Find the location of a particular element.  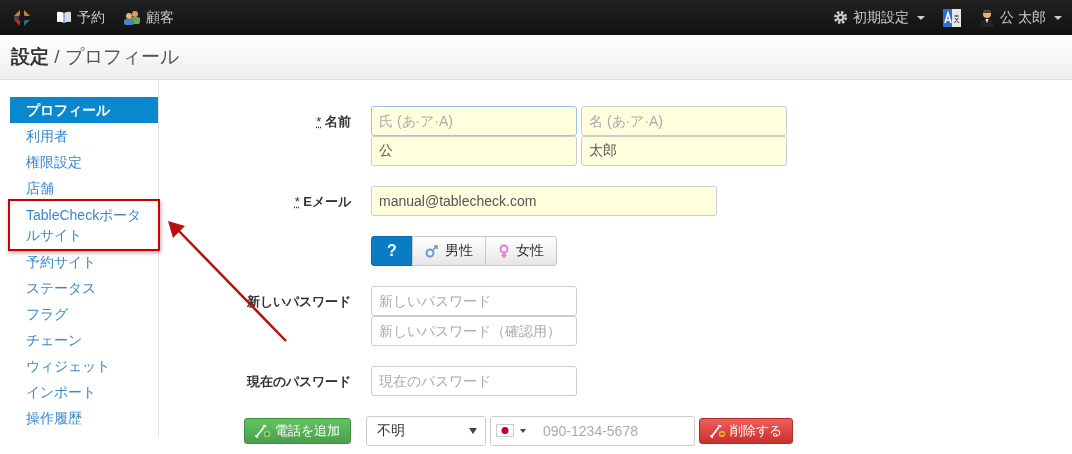

add-phone-button: 電話を追加 is located at coordinates (297, 431).